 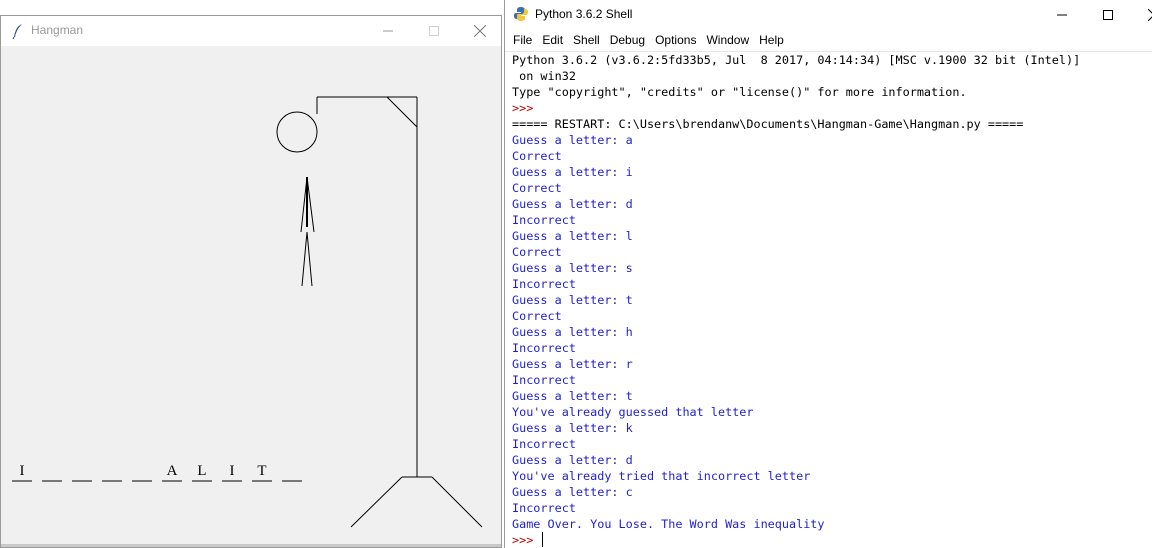 I want to click on shell-line: Guess a letter: h, so click(x=572, y=332).